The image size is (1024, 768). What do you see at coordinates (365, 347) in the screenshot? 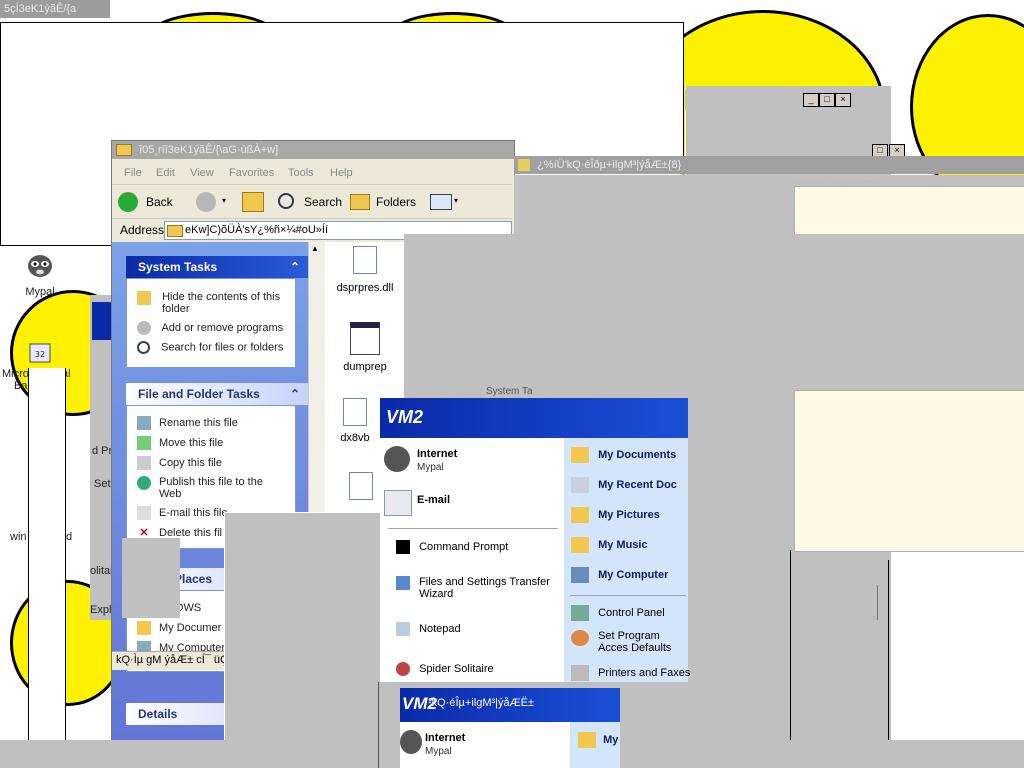
I see `file-item-dumprep: dumprep` at bounding box center [365, 347].